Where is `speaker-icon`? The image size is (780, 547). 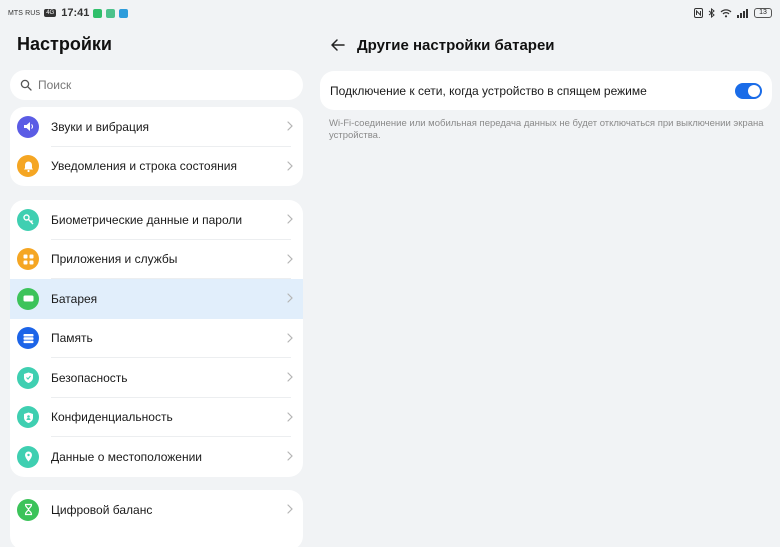 speaker-icon is located at coordinates (28, 126).